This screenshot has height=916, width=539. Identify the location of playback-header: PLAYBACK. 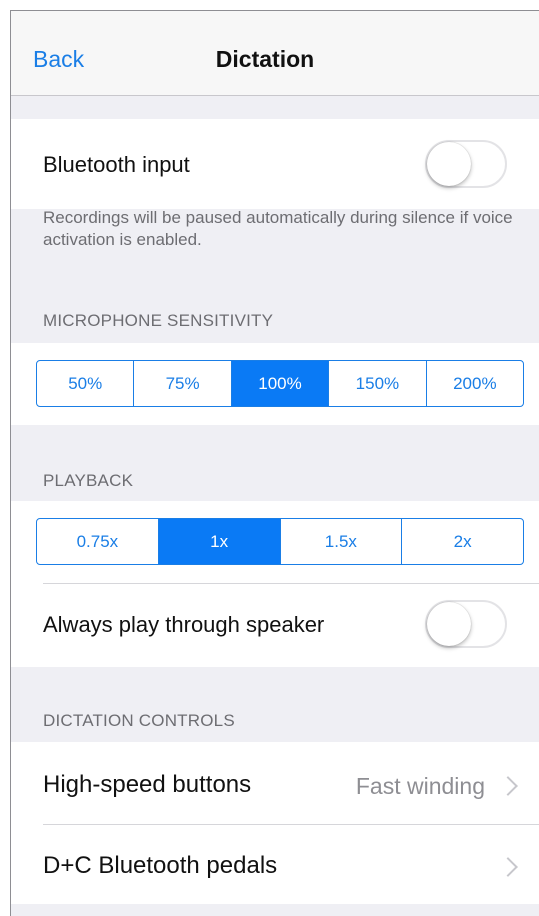
(88, 480).